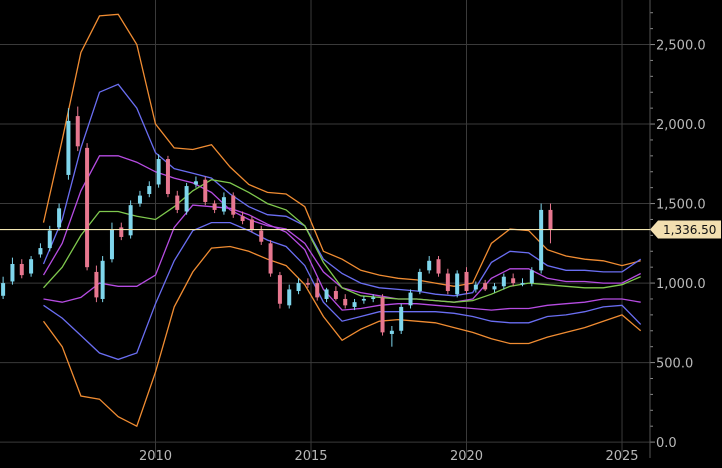 This screenshot has width=722, height=468. Describe the element at coordinates (310, 456) in the screenshot. I see `x-tick-label: 2015` at that location.